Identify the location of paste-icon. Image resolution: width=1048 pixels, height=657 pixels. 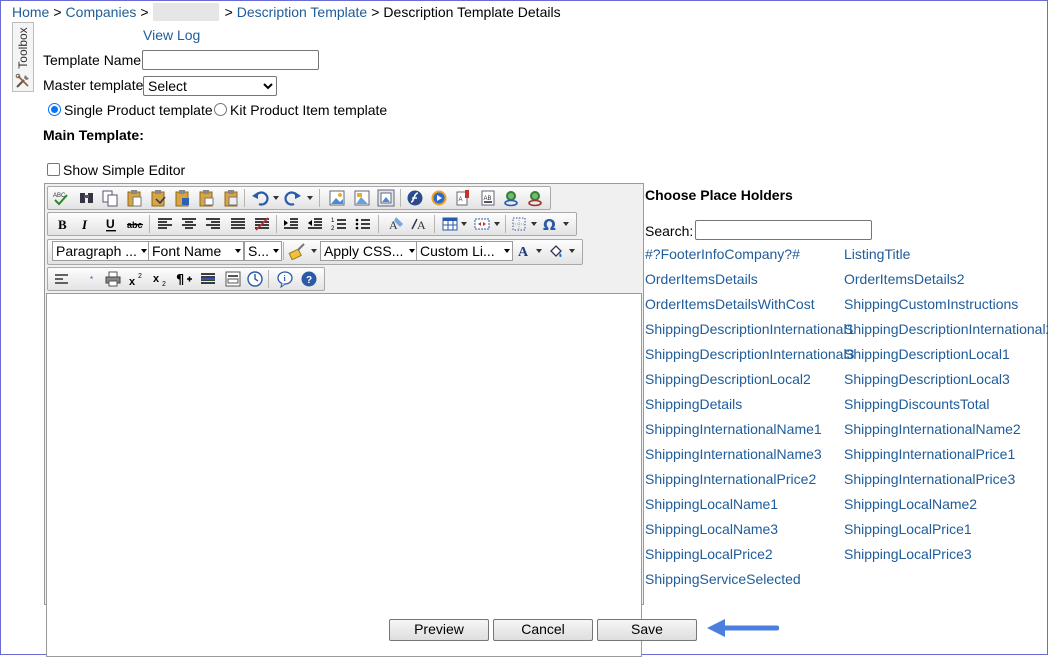
(134, 198).